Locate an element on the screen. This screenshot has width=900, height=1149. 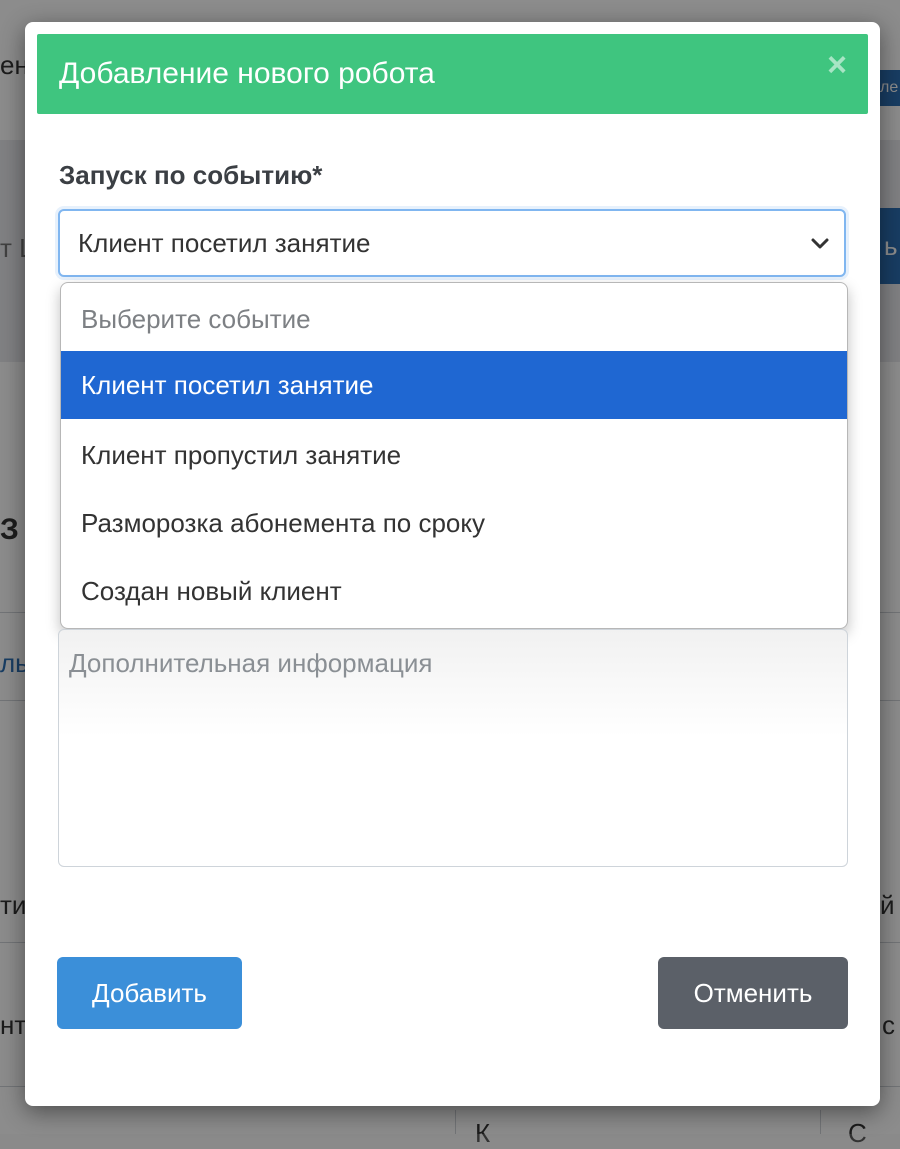
event-option-placeholder: Выберите событие is located at coordinates (454, 319).